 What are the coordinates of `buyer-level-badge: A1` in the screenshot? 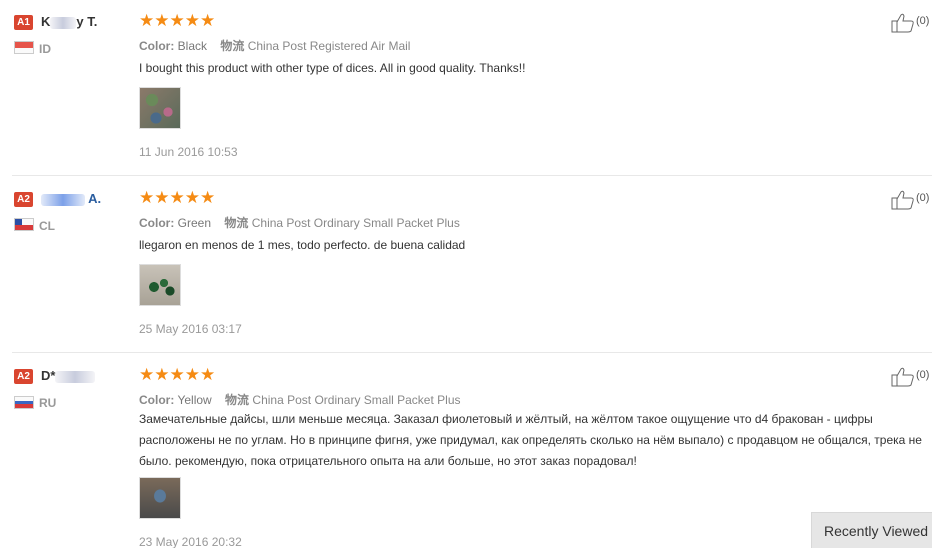 It's located at (23, 22).